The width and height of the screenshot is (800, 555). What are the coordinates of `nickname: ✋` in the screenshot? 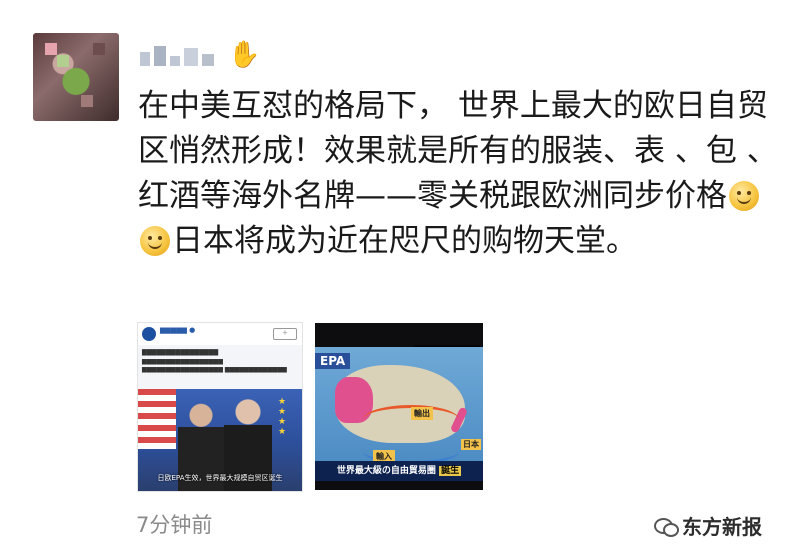 It's located at (200, 55).